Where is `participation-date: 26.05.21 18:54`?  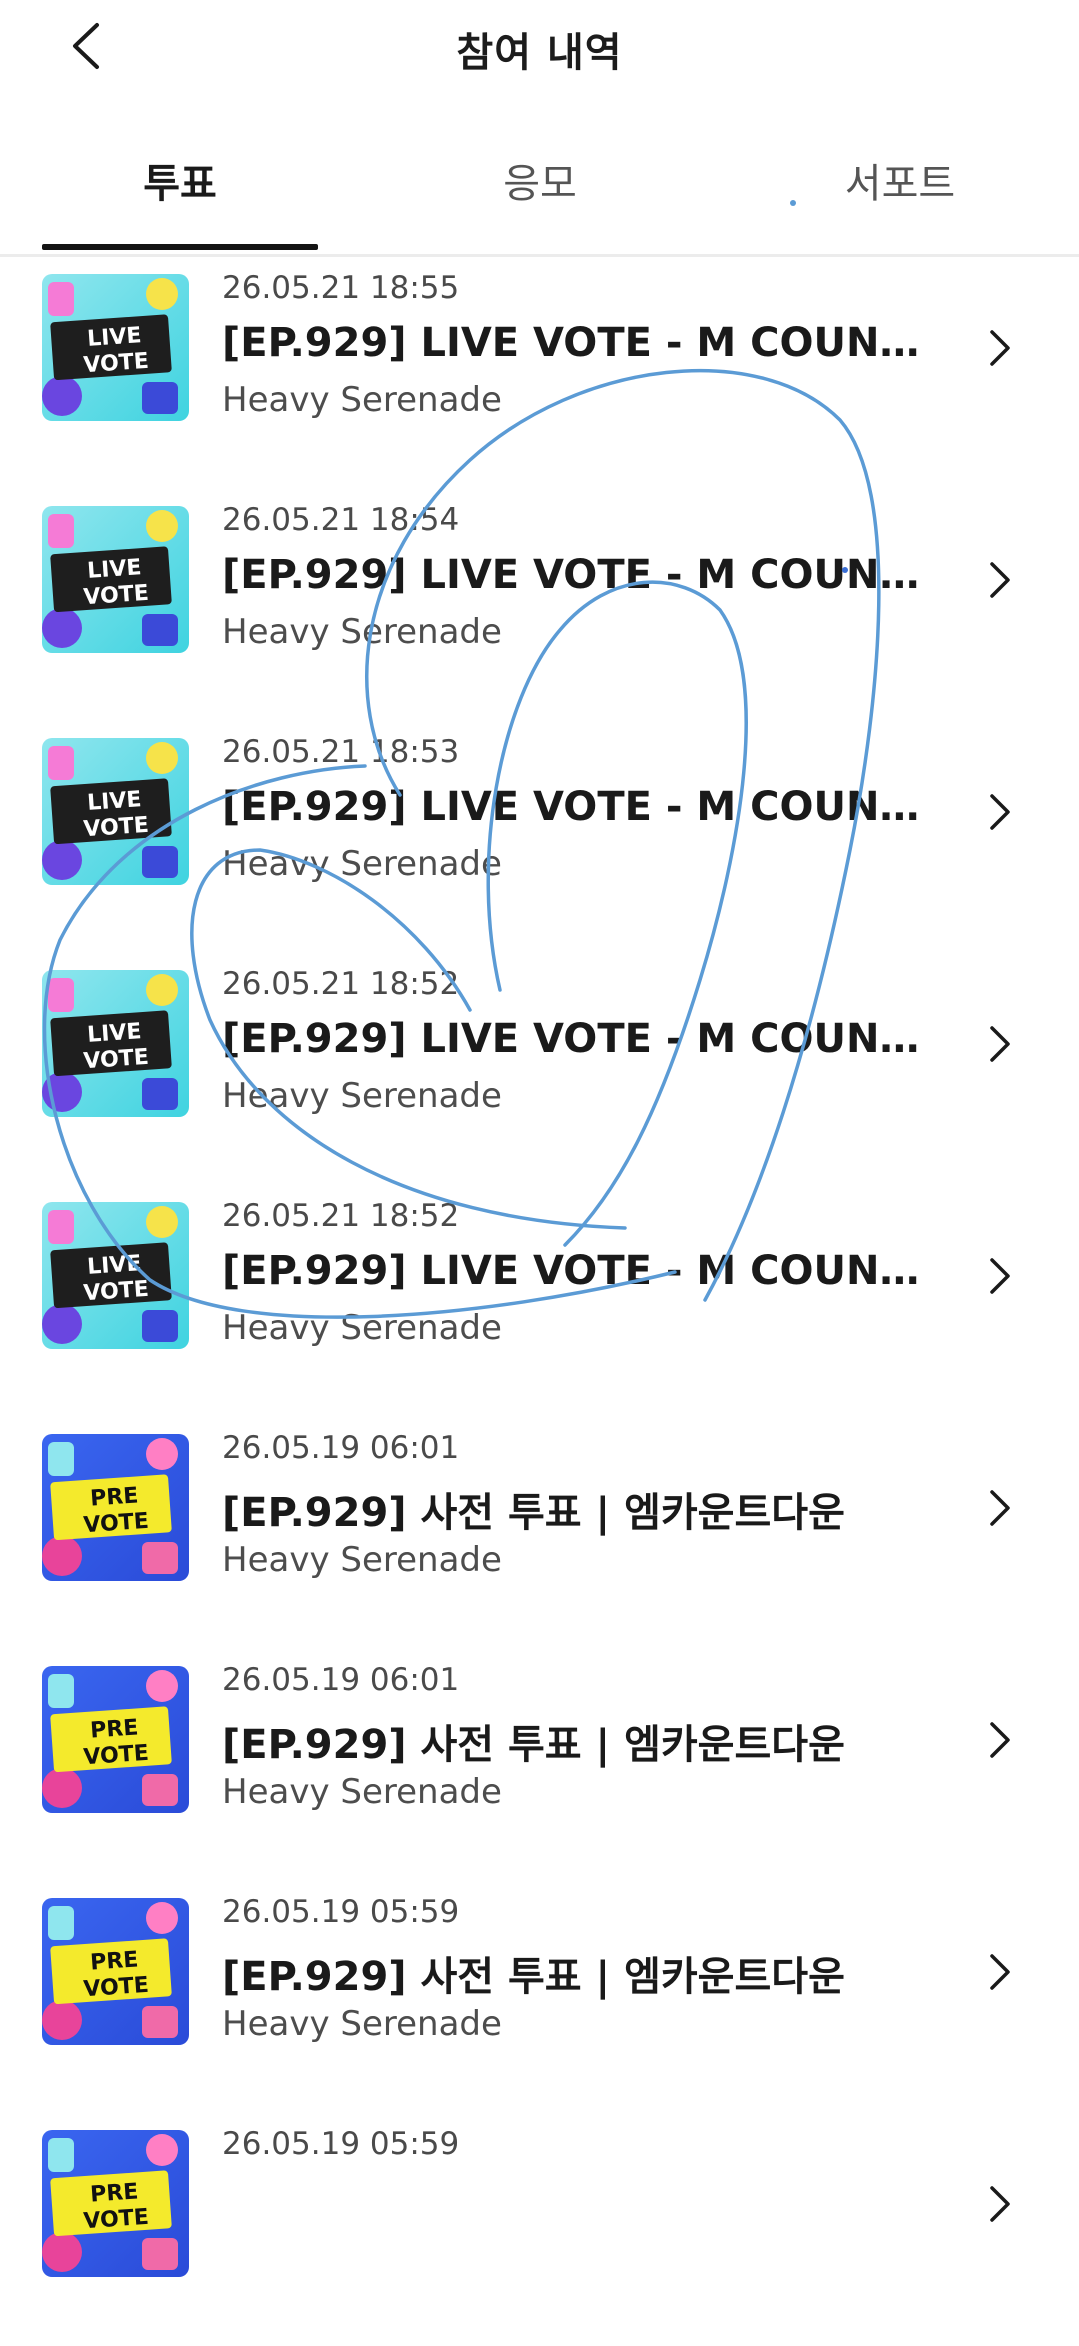 participation-date: 26.05.21 18:54 is located at coordinates (341, 520).